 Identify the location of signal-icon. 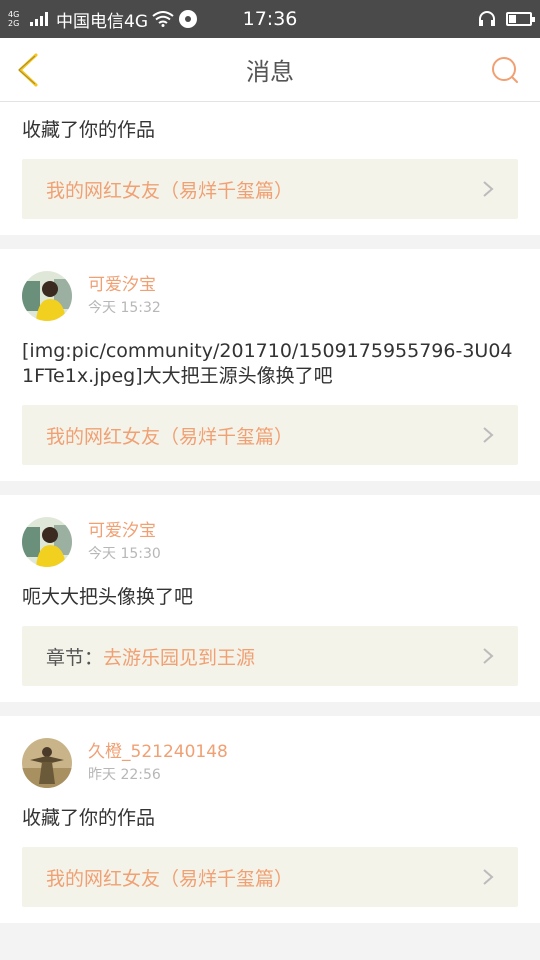
(39, 19).